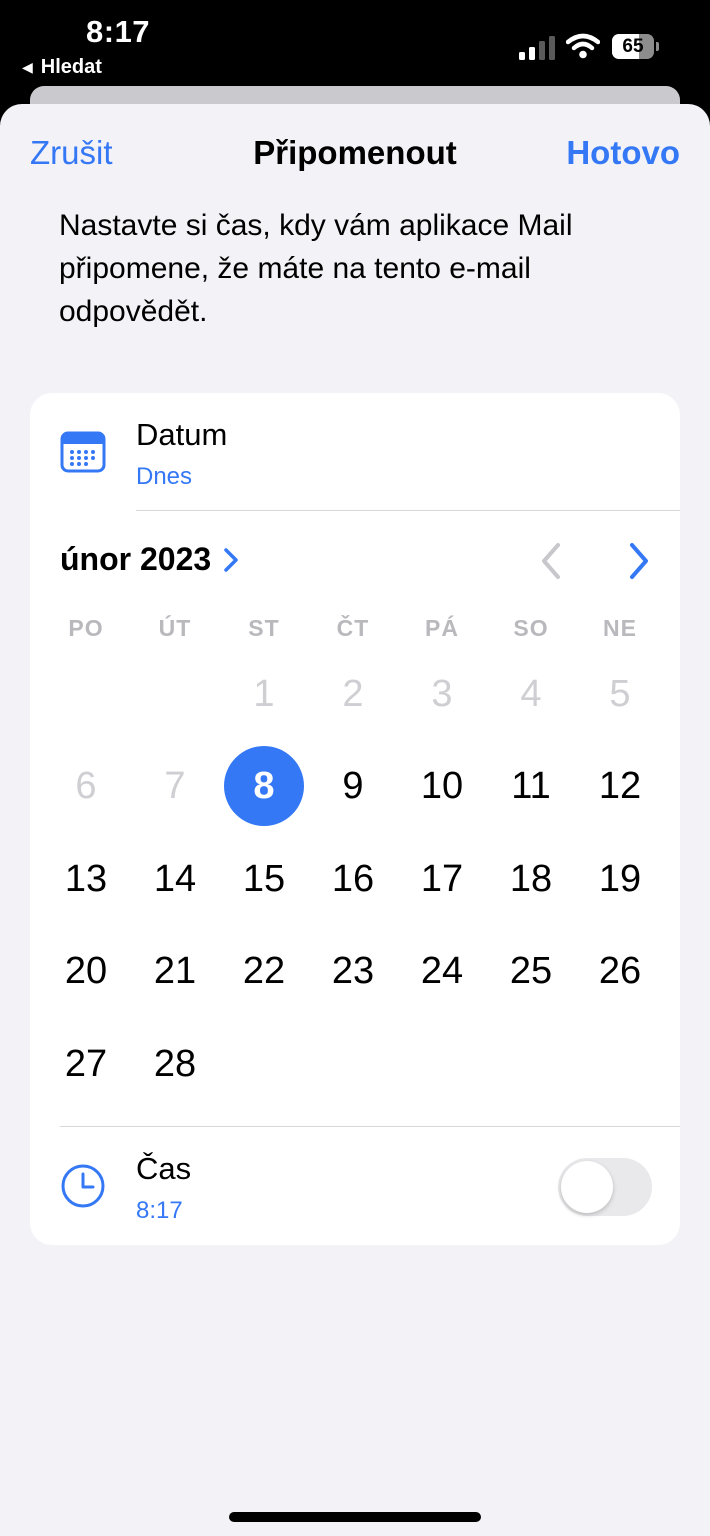 The image size is (710, 1536). I want to click on calendar-day: 4, so click(531, 694).